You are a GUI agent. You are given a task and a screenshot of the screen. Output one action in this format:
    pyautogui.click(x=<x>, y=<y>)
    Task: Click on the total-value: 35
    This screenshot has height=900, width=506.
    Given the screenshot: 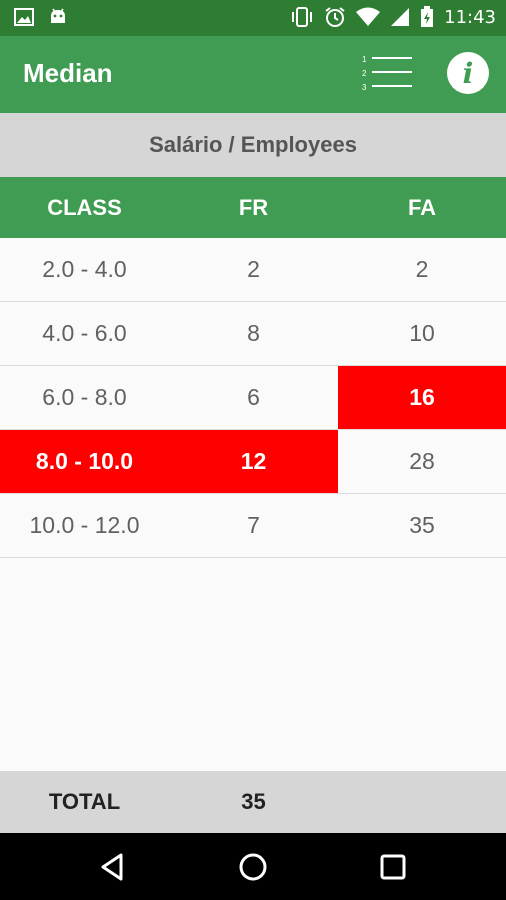 What is the action you would take?
    pyautogui.click(x=253, y=801)
    